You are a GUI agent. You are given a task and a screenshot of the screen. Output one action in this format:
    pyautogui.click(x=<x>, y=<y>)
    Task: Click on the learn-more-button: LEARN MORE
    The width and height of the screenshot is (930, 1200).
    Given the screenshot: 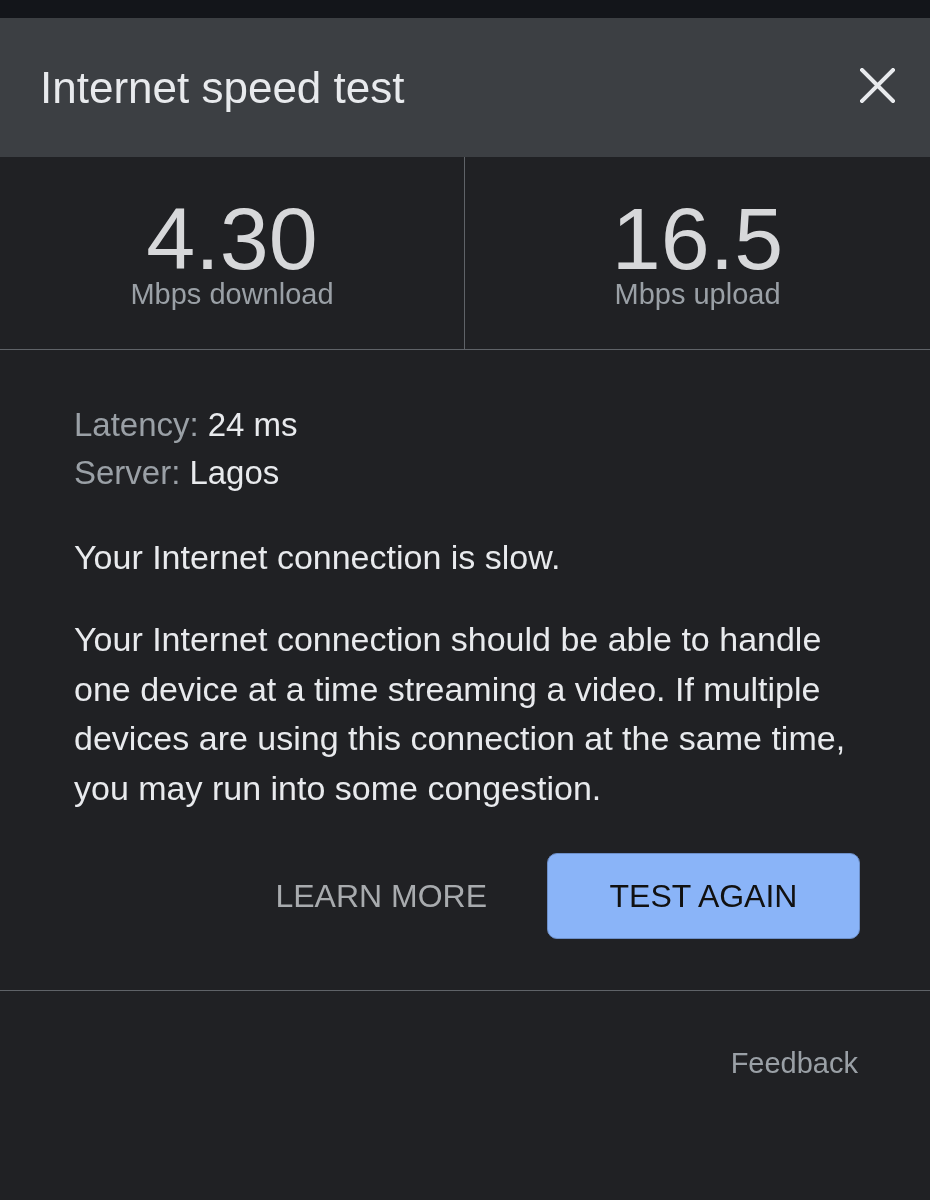 What is the action you would take?
    pyautogui.click(x=381, y=896)
    